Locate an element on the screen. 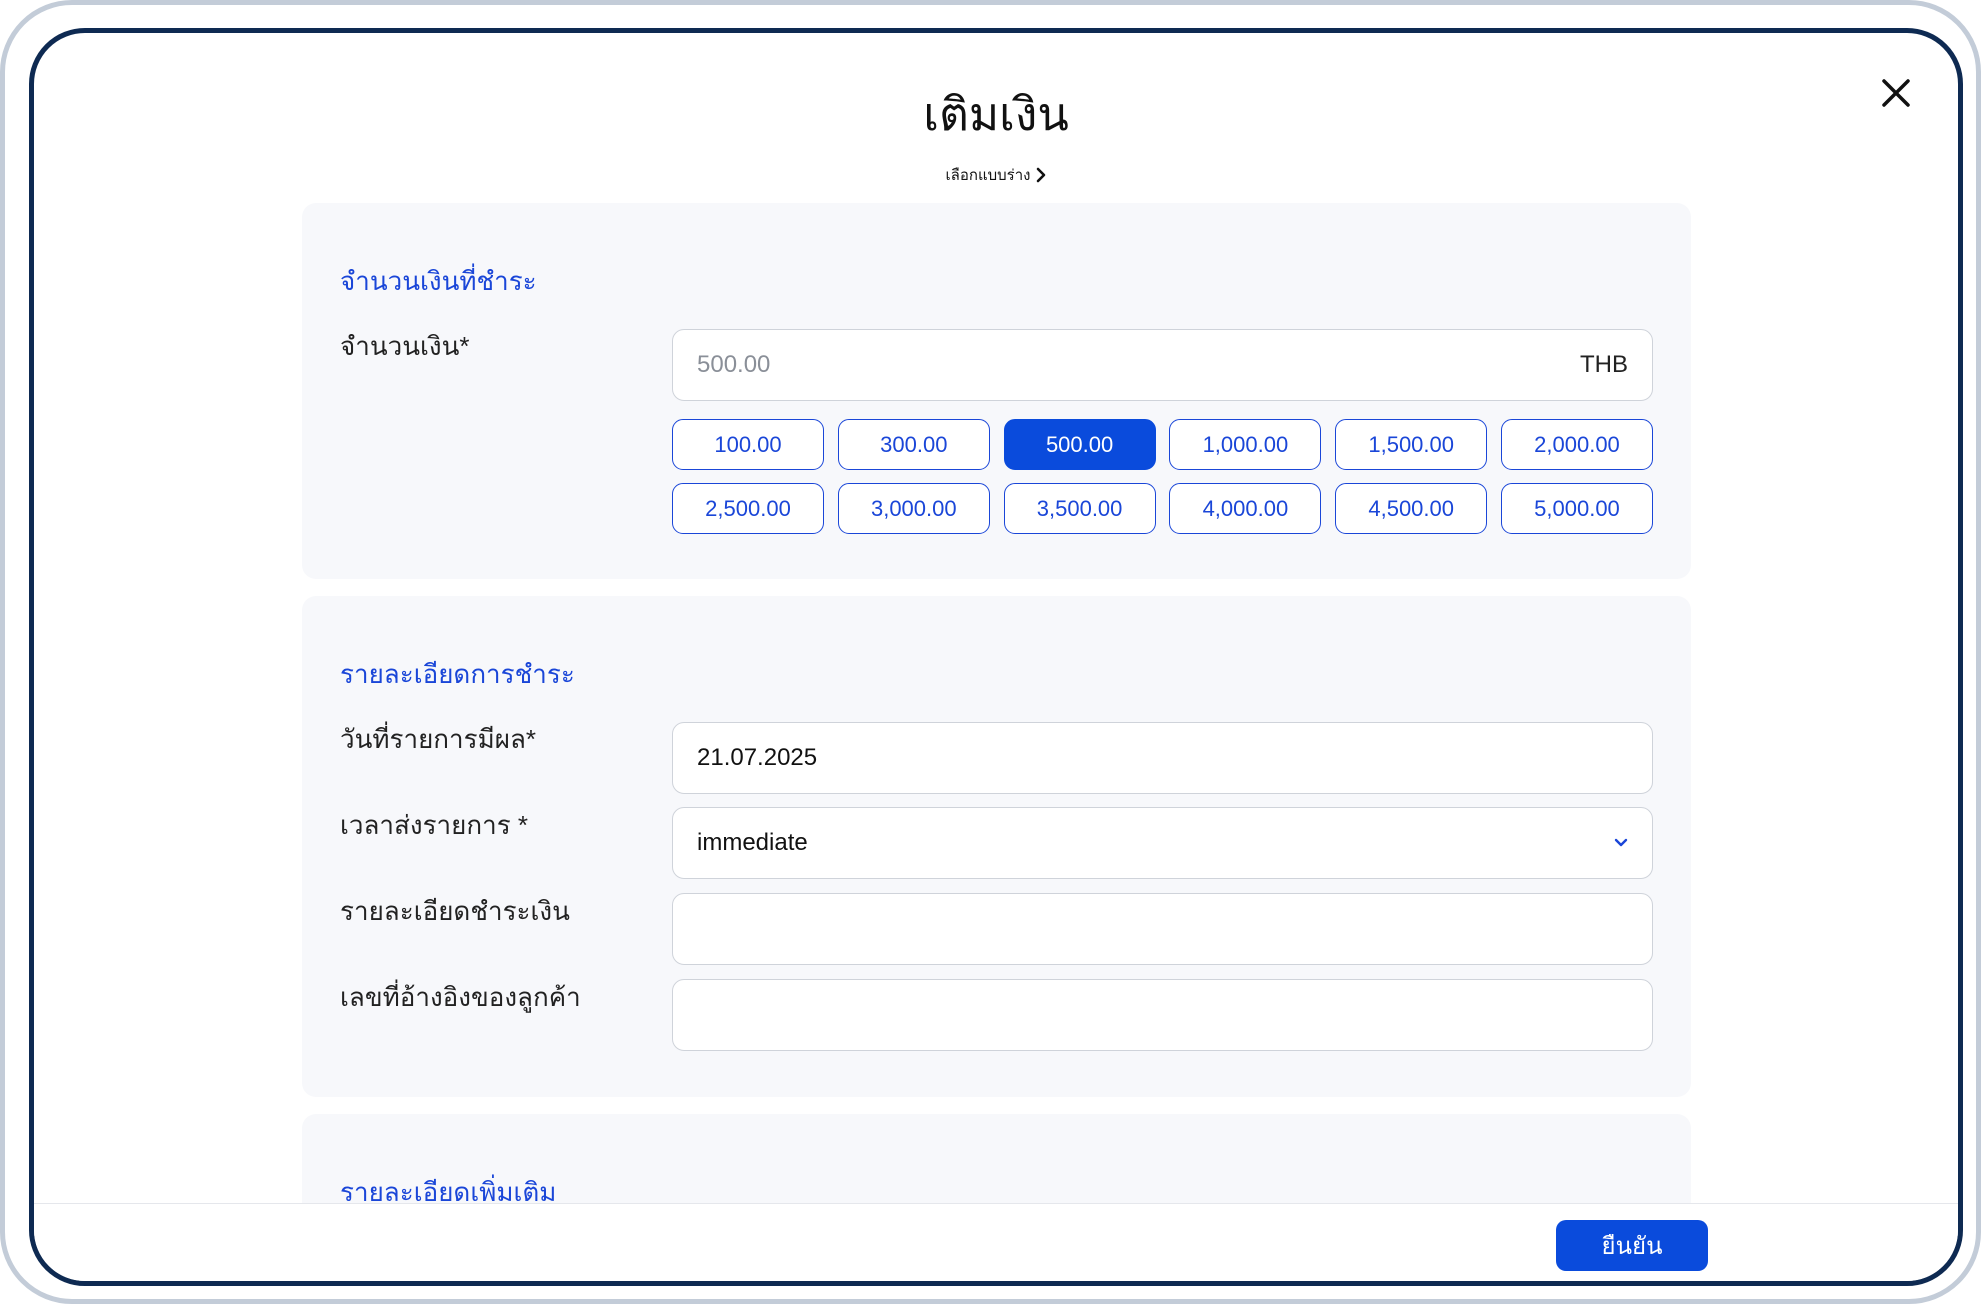 This screenshot has width=1981, height=1304. quick-amount-chip-selected: 500.00 is located at coordinates (1079, 444).